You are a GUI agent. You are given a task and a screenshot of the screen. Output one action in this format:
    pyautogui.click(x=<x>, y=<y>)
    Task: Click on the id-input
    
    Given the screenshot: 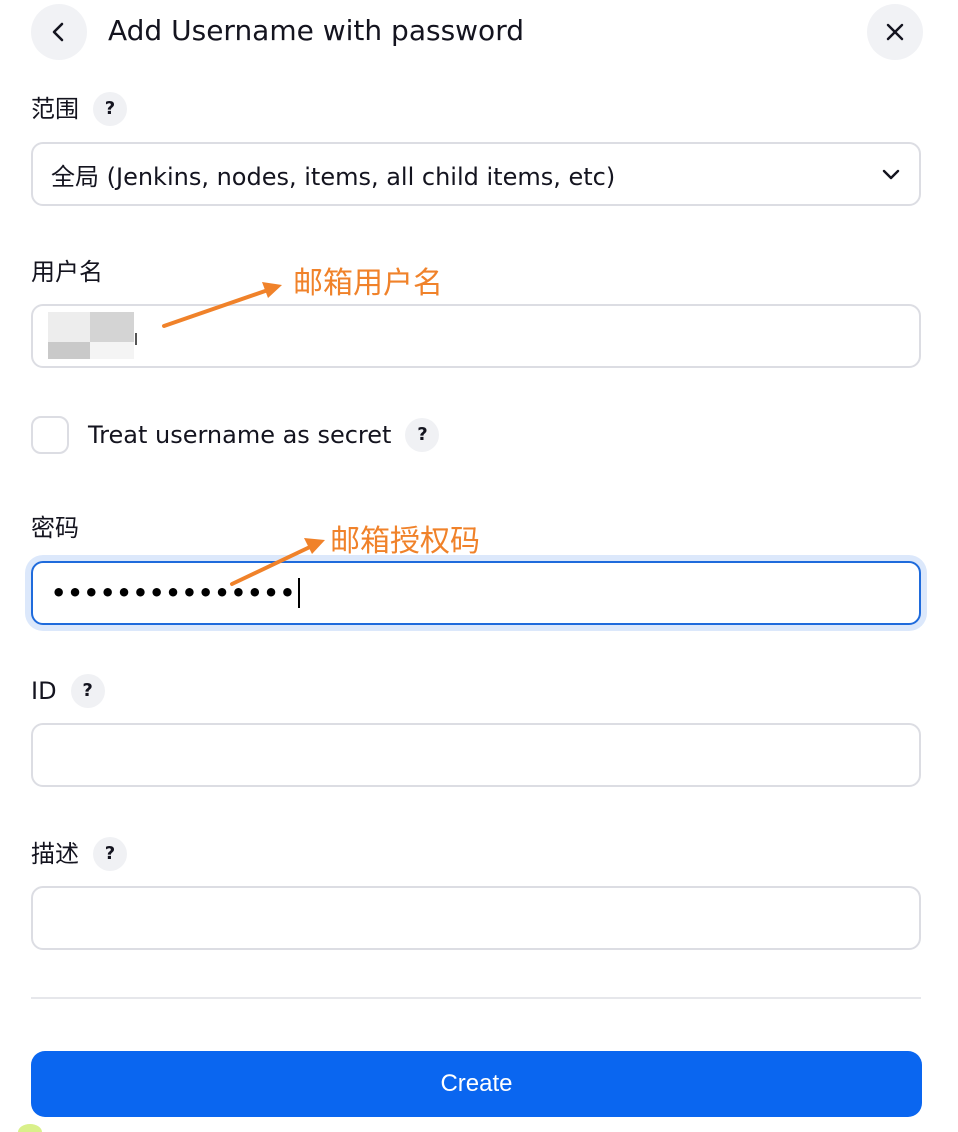 What is the action you would take?
    pyautogui.click(x=476, y=755)
    